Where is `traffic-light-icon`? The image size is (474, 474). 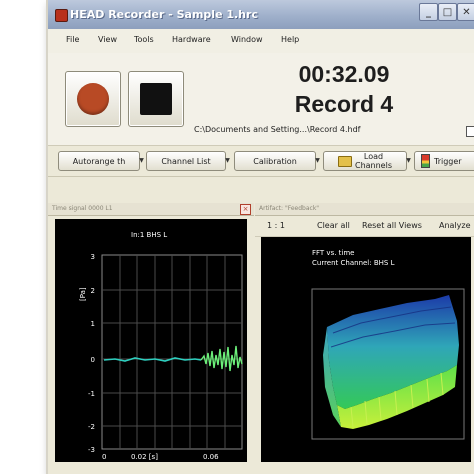
traffic-light-icon is located at coordinates (425, 161).